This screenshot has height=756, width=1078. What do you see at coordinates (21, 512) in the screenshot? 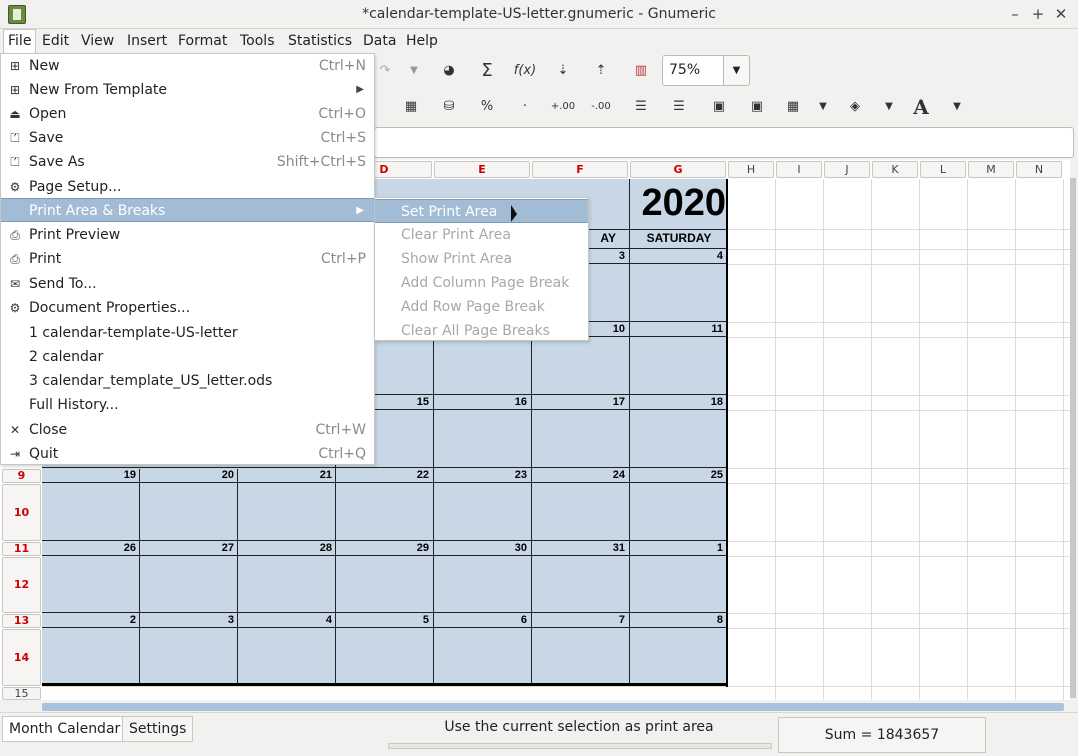
I see `row-header: 10` at bounding box center [21, 512].